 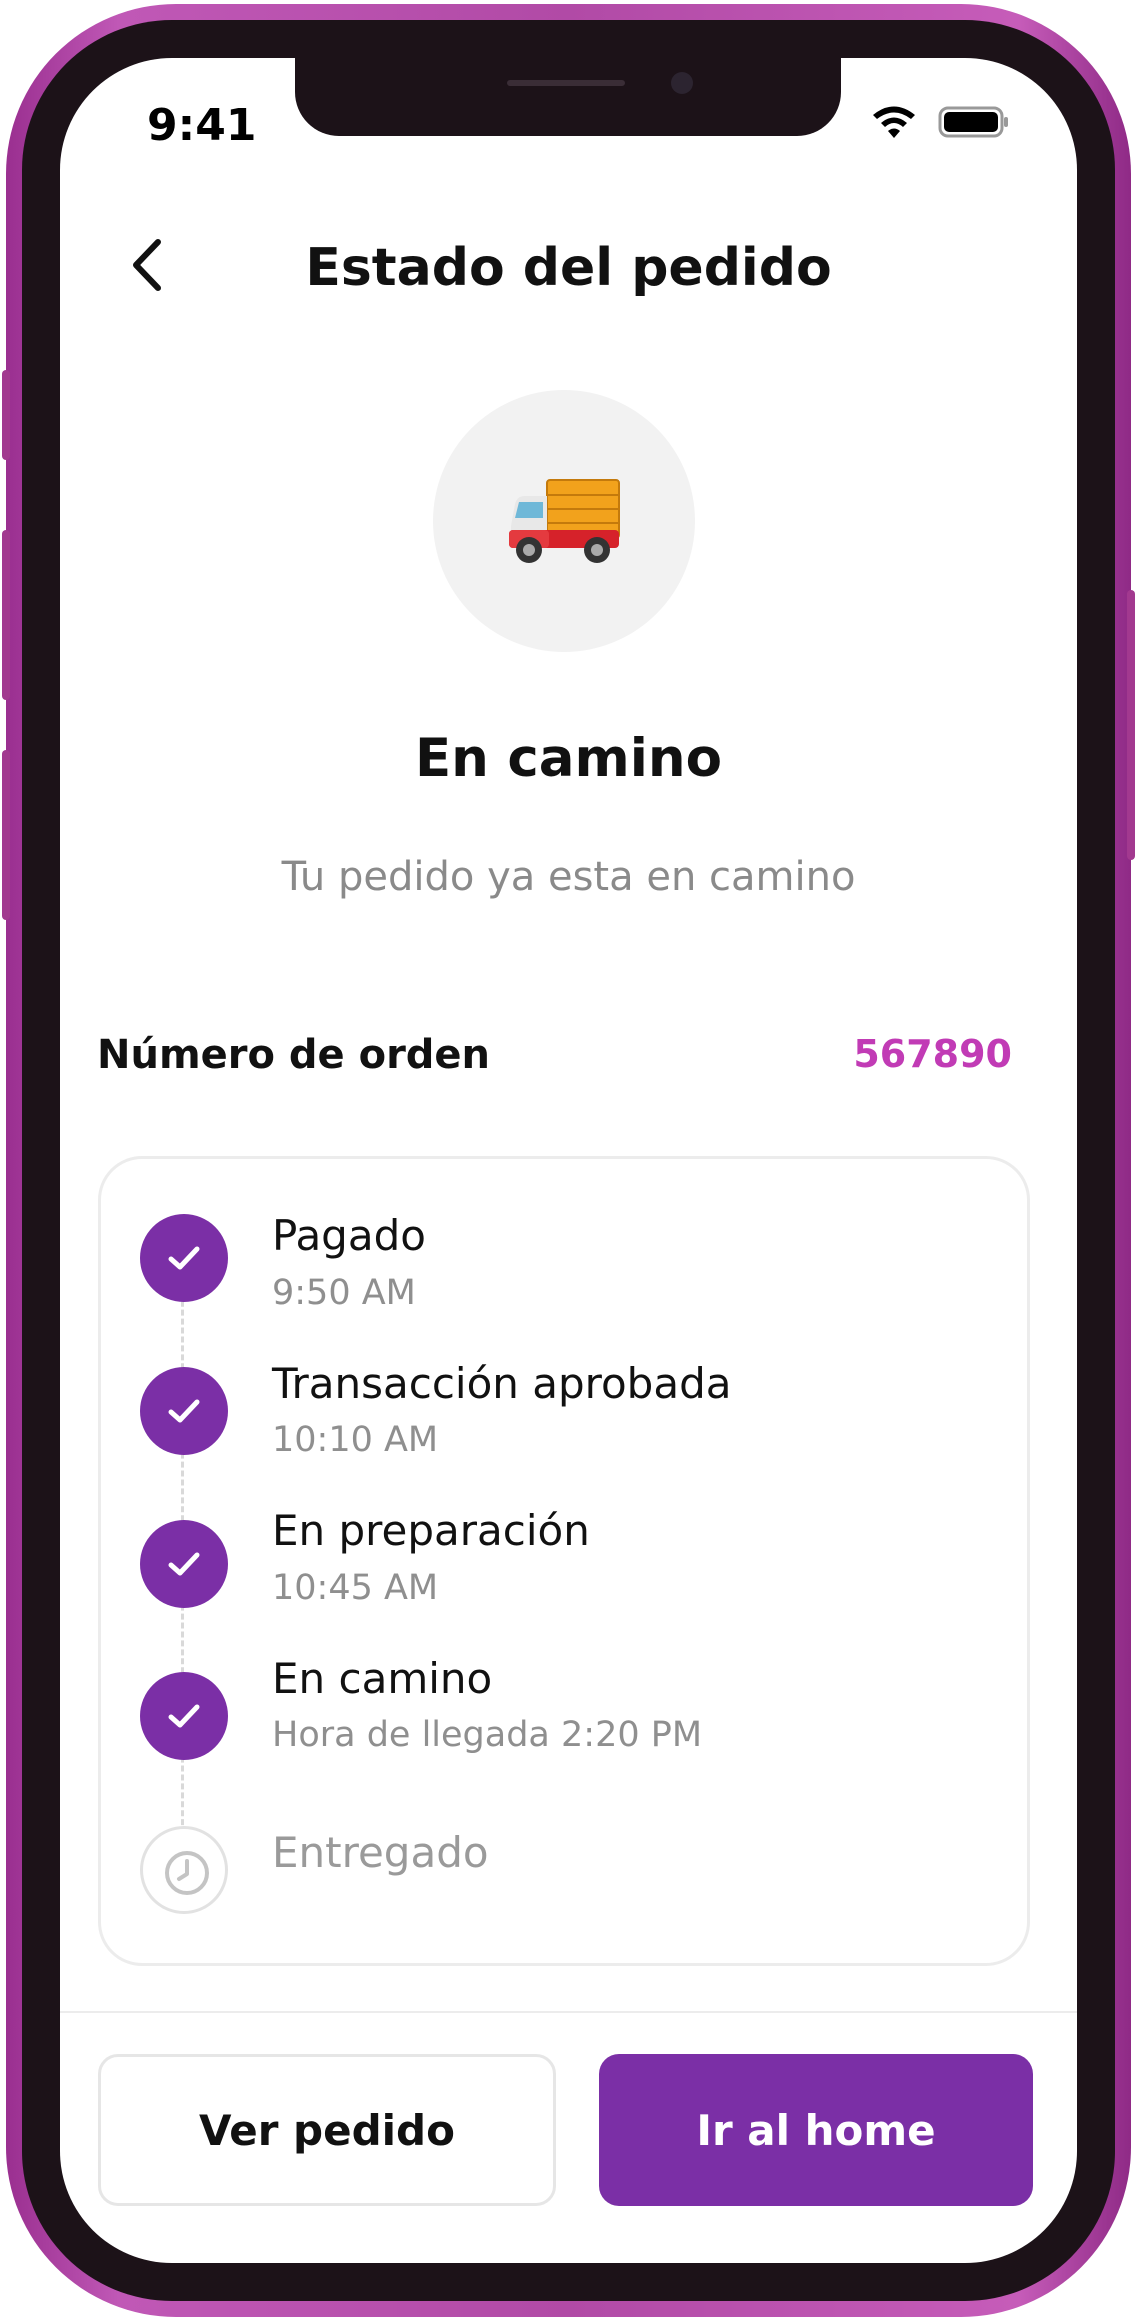 What do you see at coordinates (487, 1735) in the screenshot?
I see `timeline-step-time: Hora de llegada 2:20 PM` at bounding box center [487, 1735].